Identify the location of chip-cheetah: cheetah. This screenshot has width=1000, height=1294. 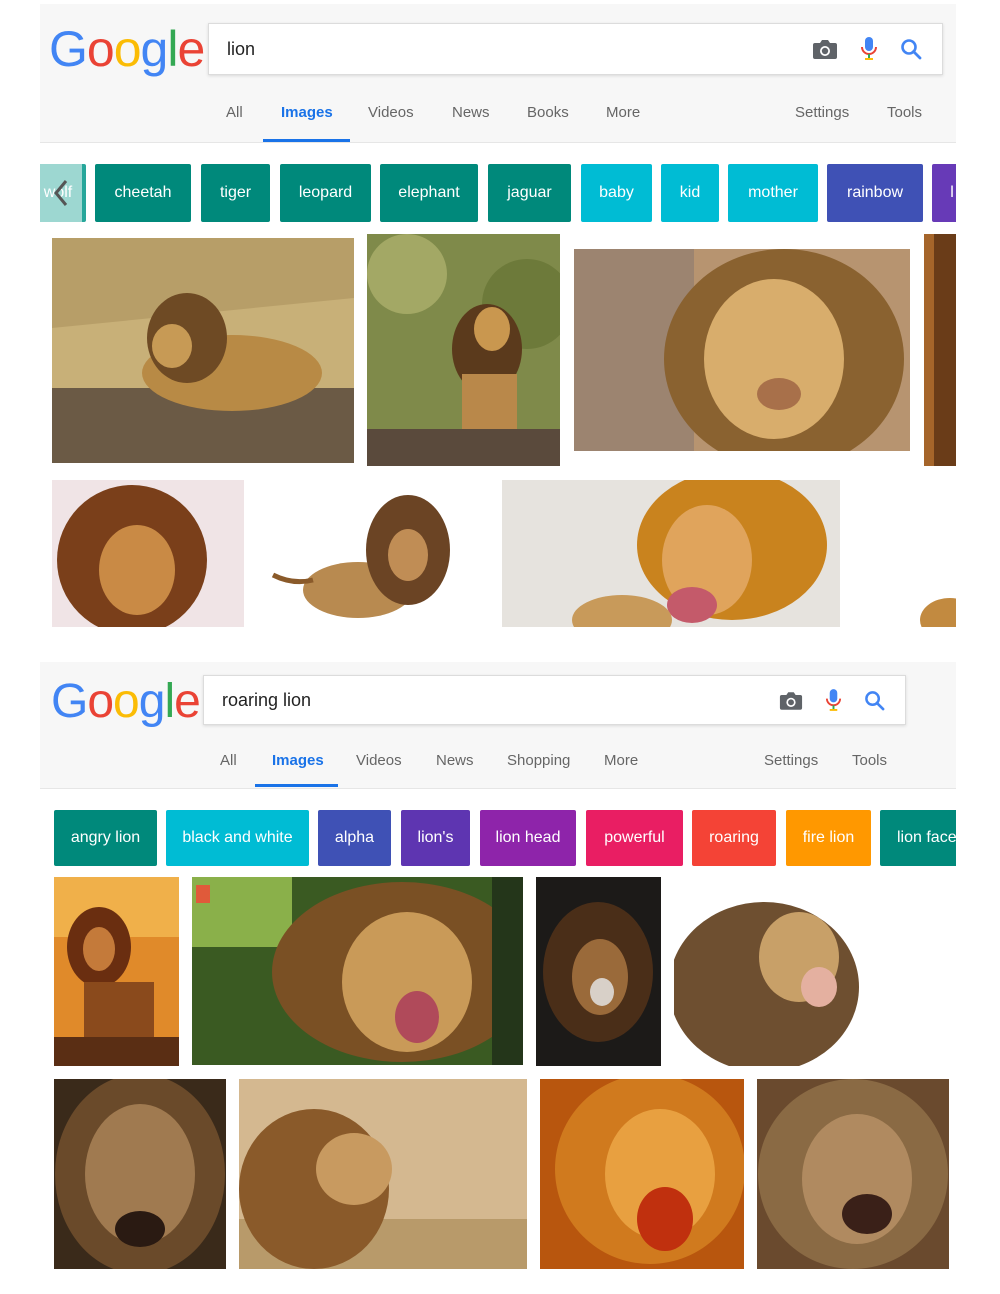
(143, 193).